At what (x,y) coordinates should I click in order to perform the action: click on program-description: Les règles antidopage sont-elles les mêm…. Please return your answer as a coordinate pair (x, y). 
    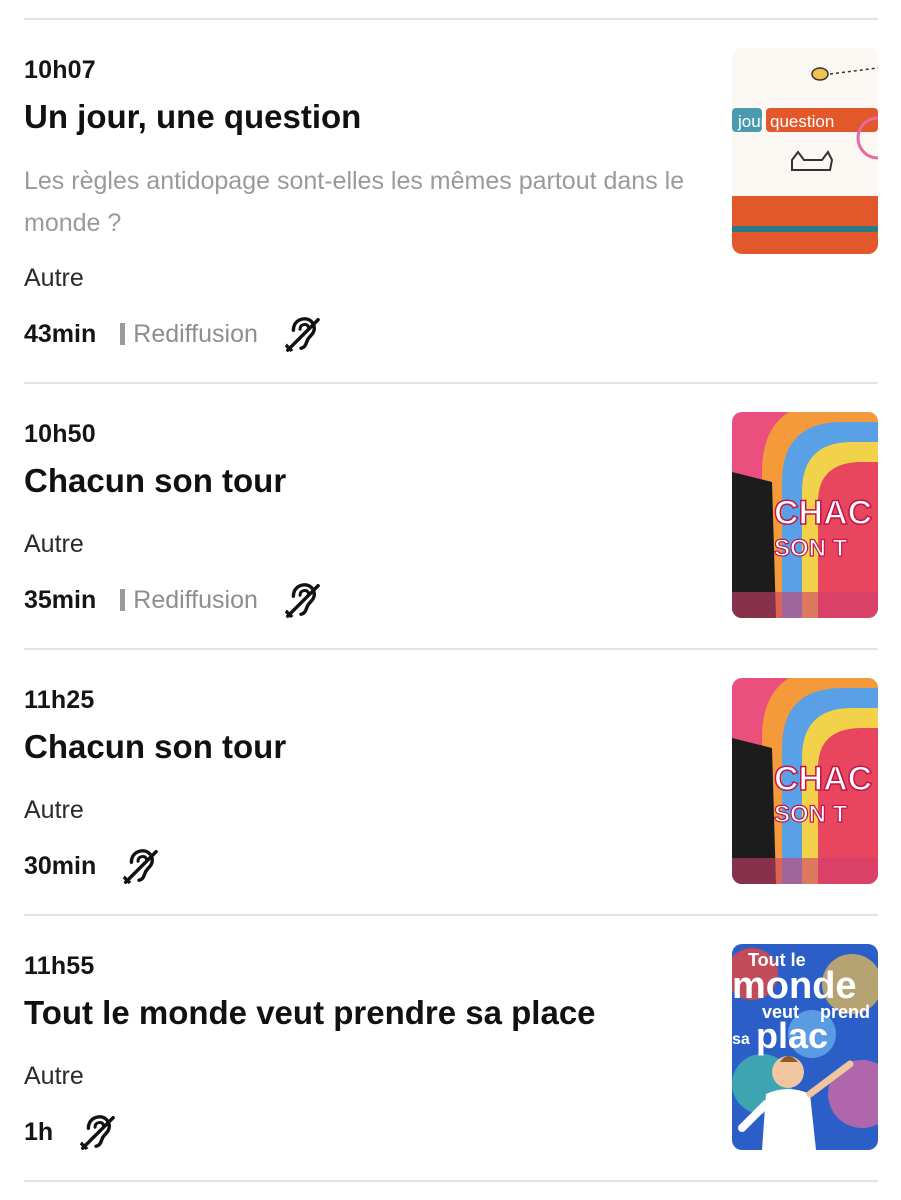
    Looking at the image, I should click on (354, 202).